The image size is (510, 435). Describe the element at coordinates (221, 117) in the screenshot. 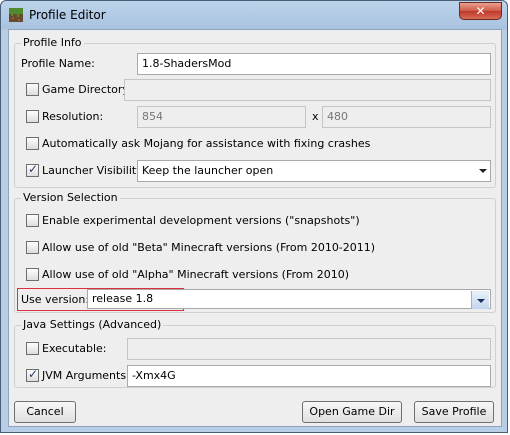

I see `resolution-width-input: 854` at that location.